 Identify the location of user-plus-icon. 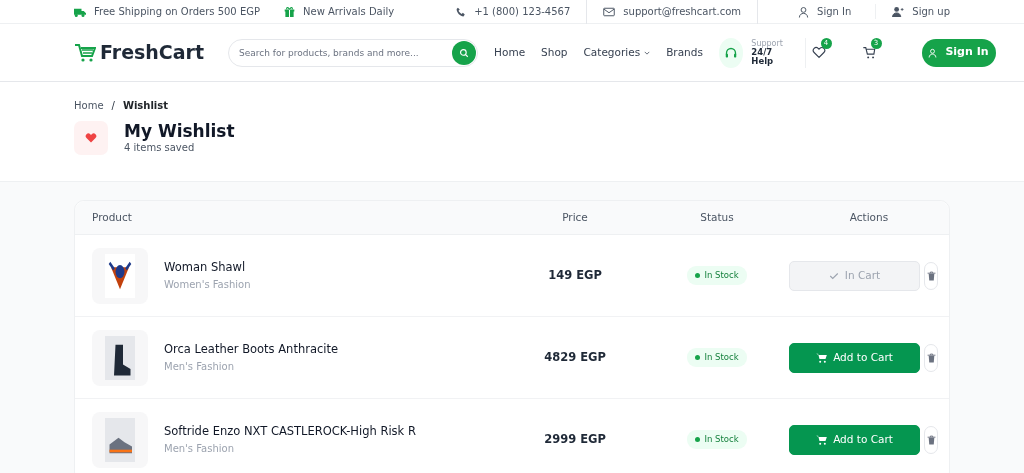
(898, 11).